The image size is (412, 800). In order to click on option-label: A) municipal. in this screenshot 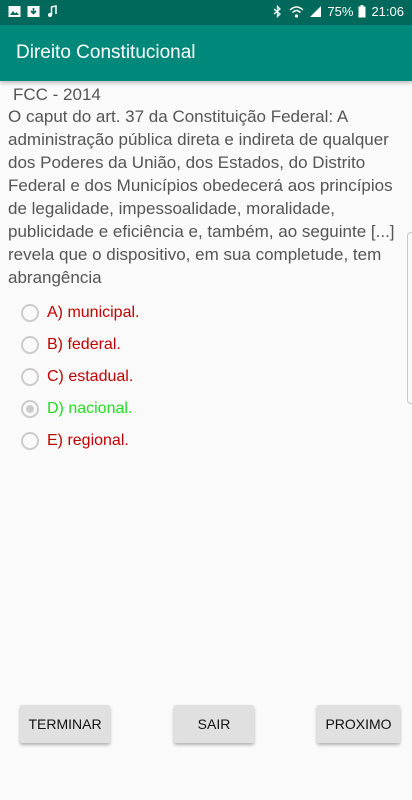, I will do `click(93, 313)`.